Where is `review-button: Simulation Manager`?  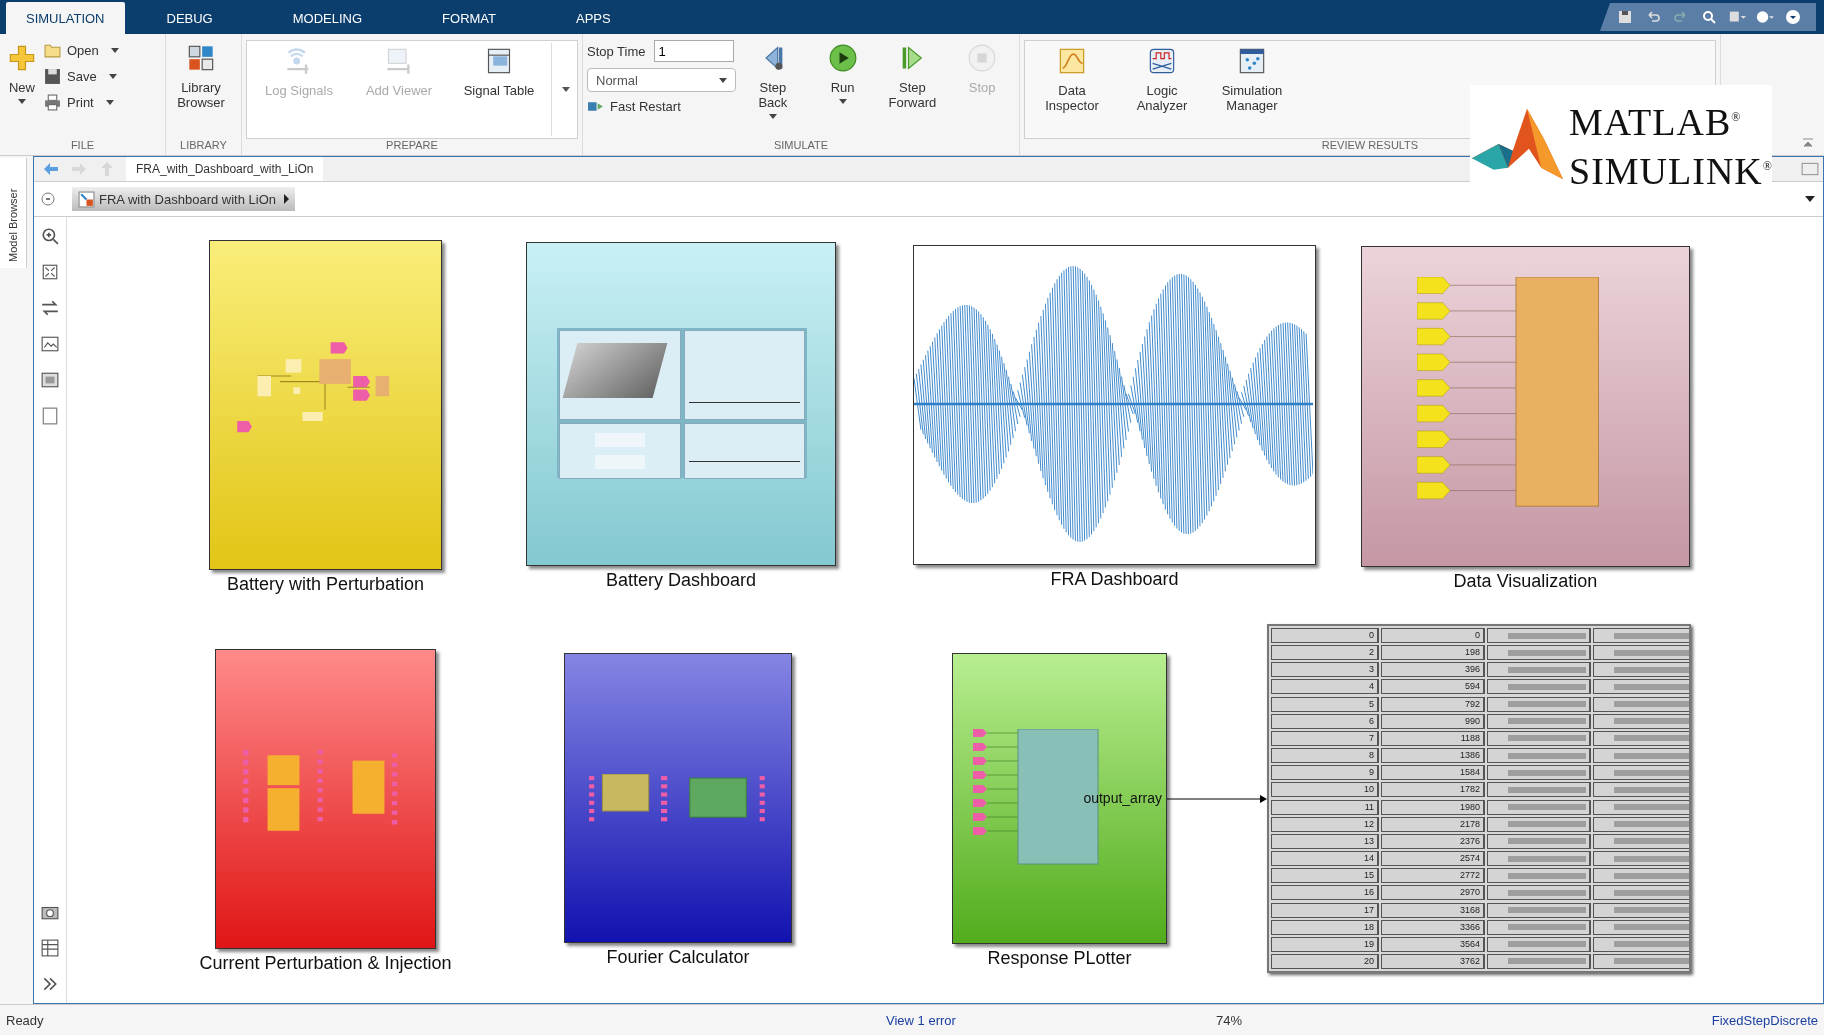 review-button: Simulation Manager is located at coordinates (1252, 80).